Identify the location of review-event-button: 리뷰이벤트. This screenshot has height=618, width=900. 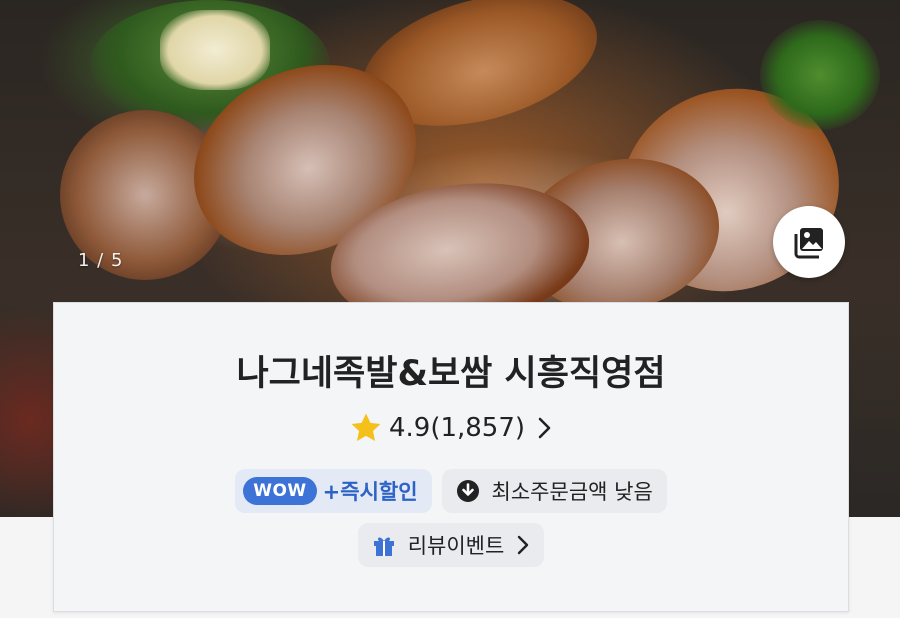
(451, 545).